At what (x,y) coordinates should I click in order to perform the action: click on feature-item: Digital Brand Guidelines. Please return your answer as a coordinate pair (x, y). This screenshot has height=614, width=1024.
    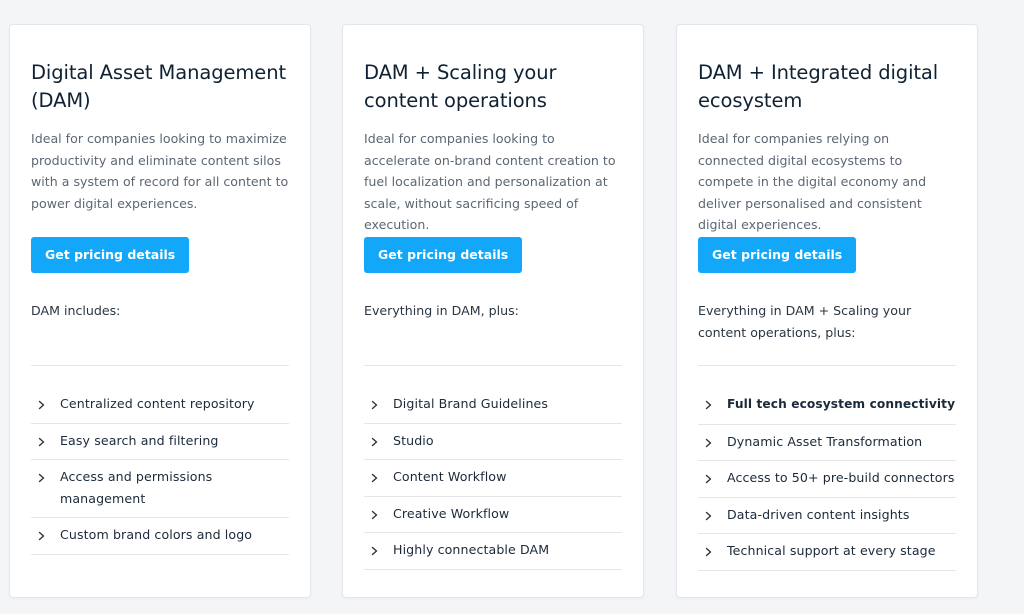
    Looking at the image, I should click on (493, 405).